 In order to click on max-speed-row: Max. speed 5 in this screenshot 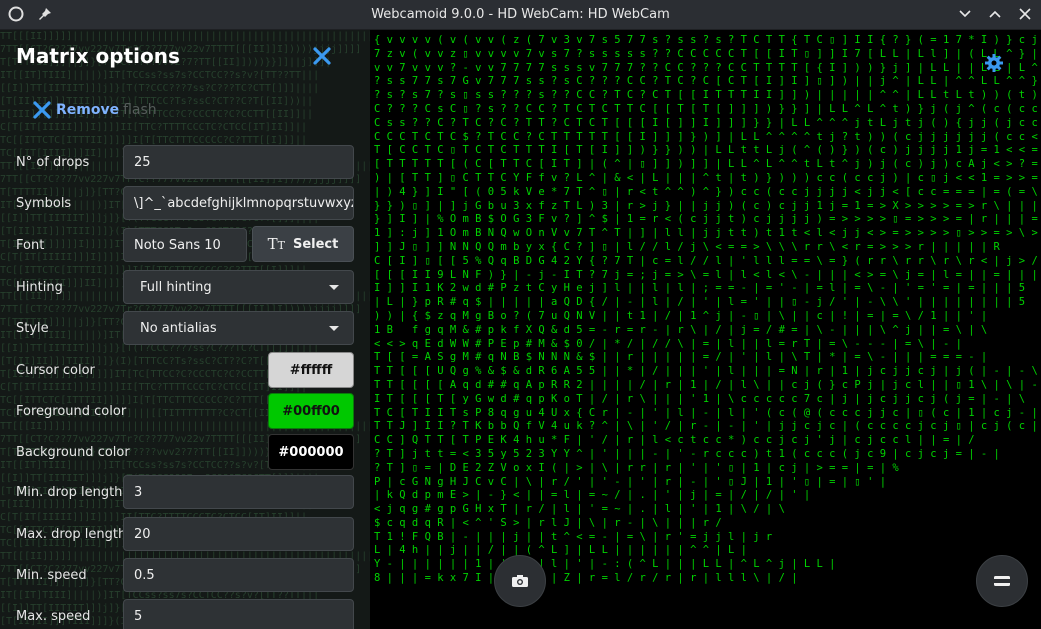, I will do `click(185, 614)`.